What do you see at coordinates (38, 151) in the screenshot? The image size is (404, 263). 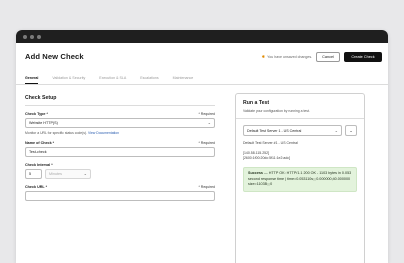 I see `name-value: Test-check` at bounding box center [38, 151].